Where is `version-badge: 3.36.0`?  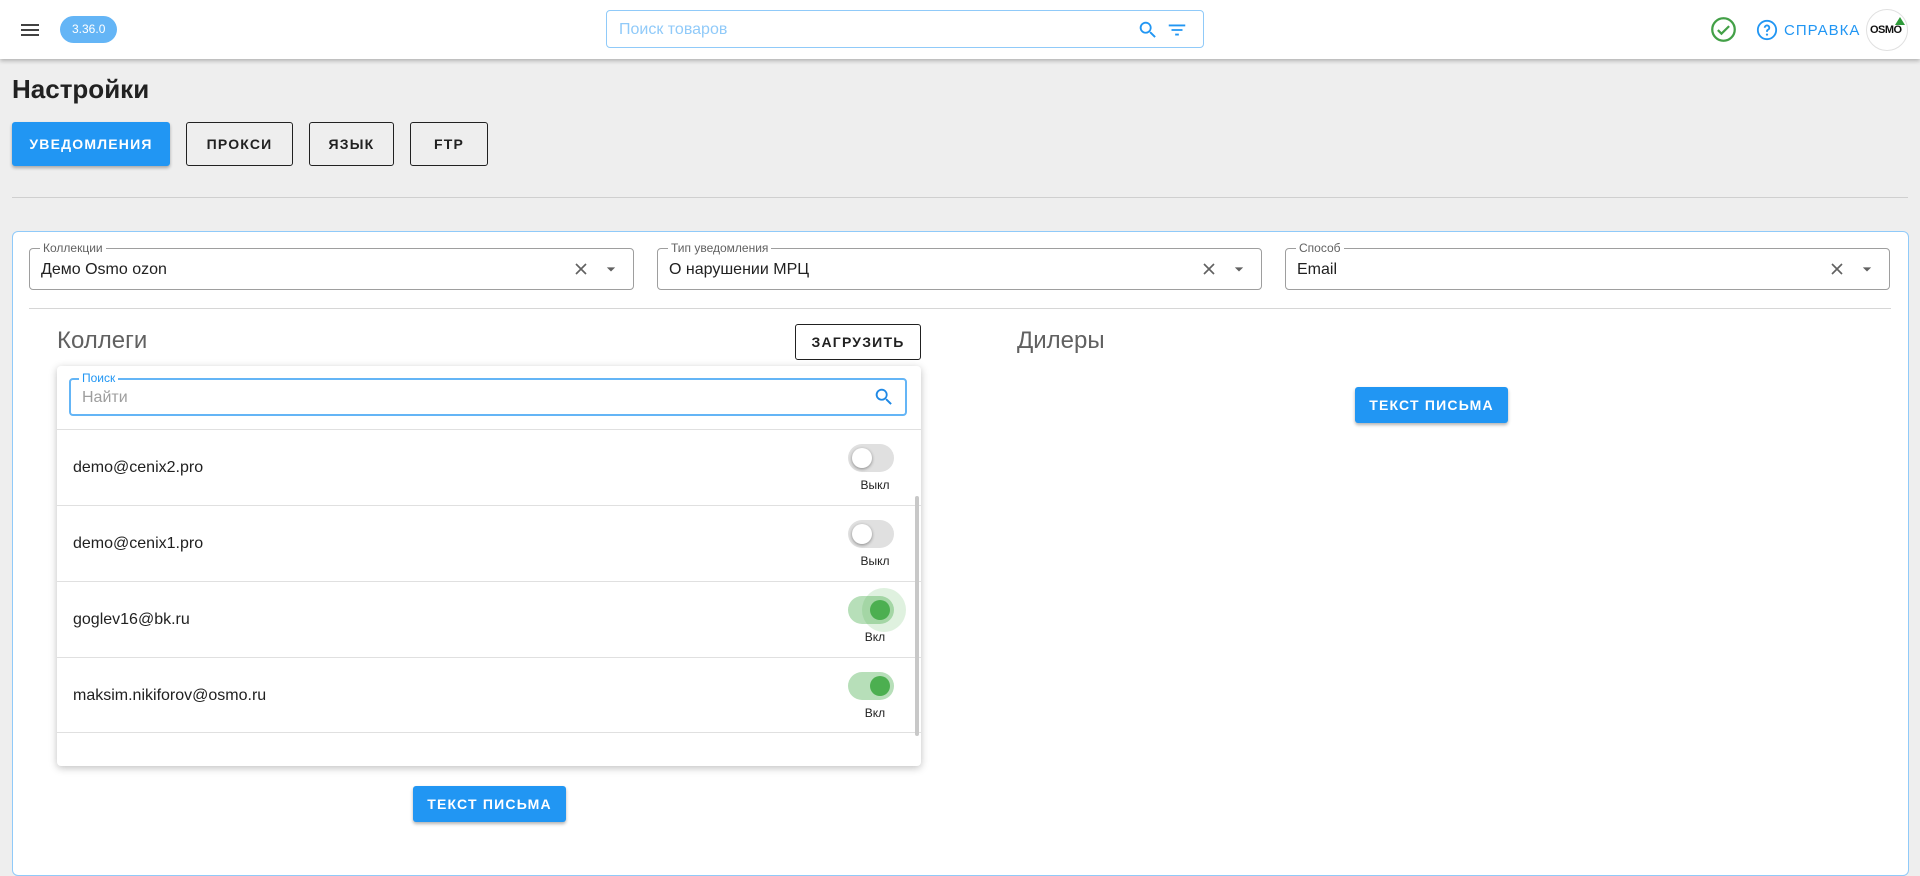
version-badge: 3.36.0 is located at coordinates (89, 29).